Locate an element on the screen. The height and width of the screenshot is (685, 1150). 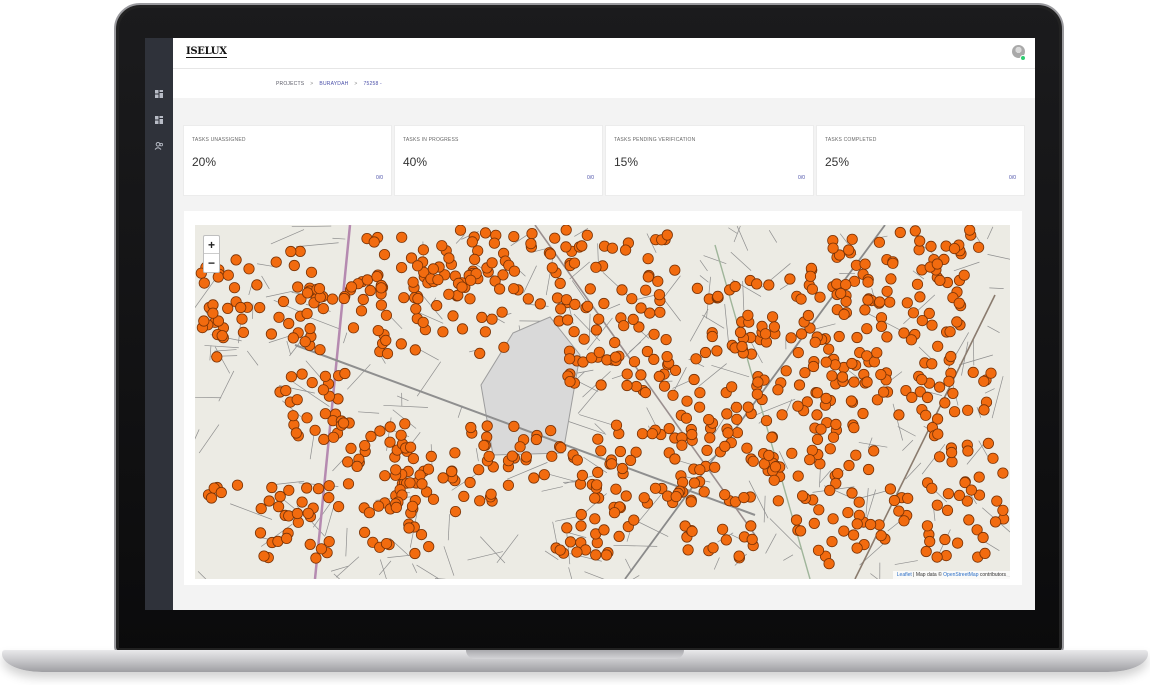
breadcrumb-projects: PROJECTS is located at coordinates (290, 84).